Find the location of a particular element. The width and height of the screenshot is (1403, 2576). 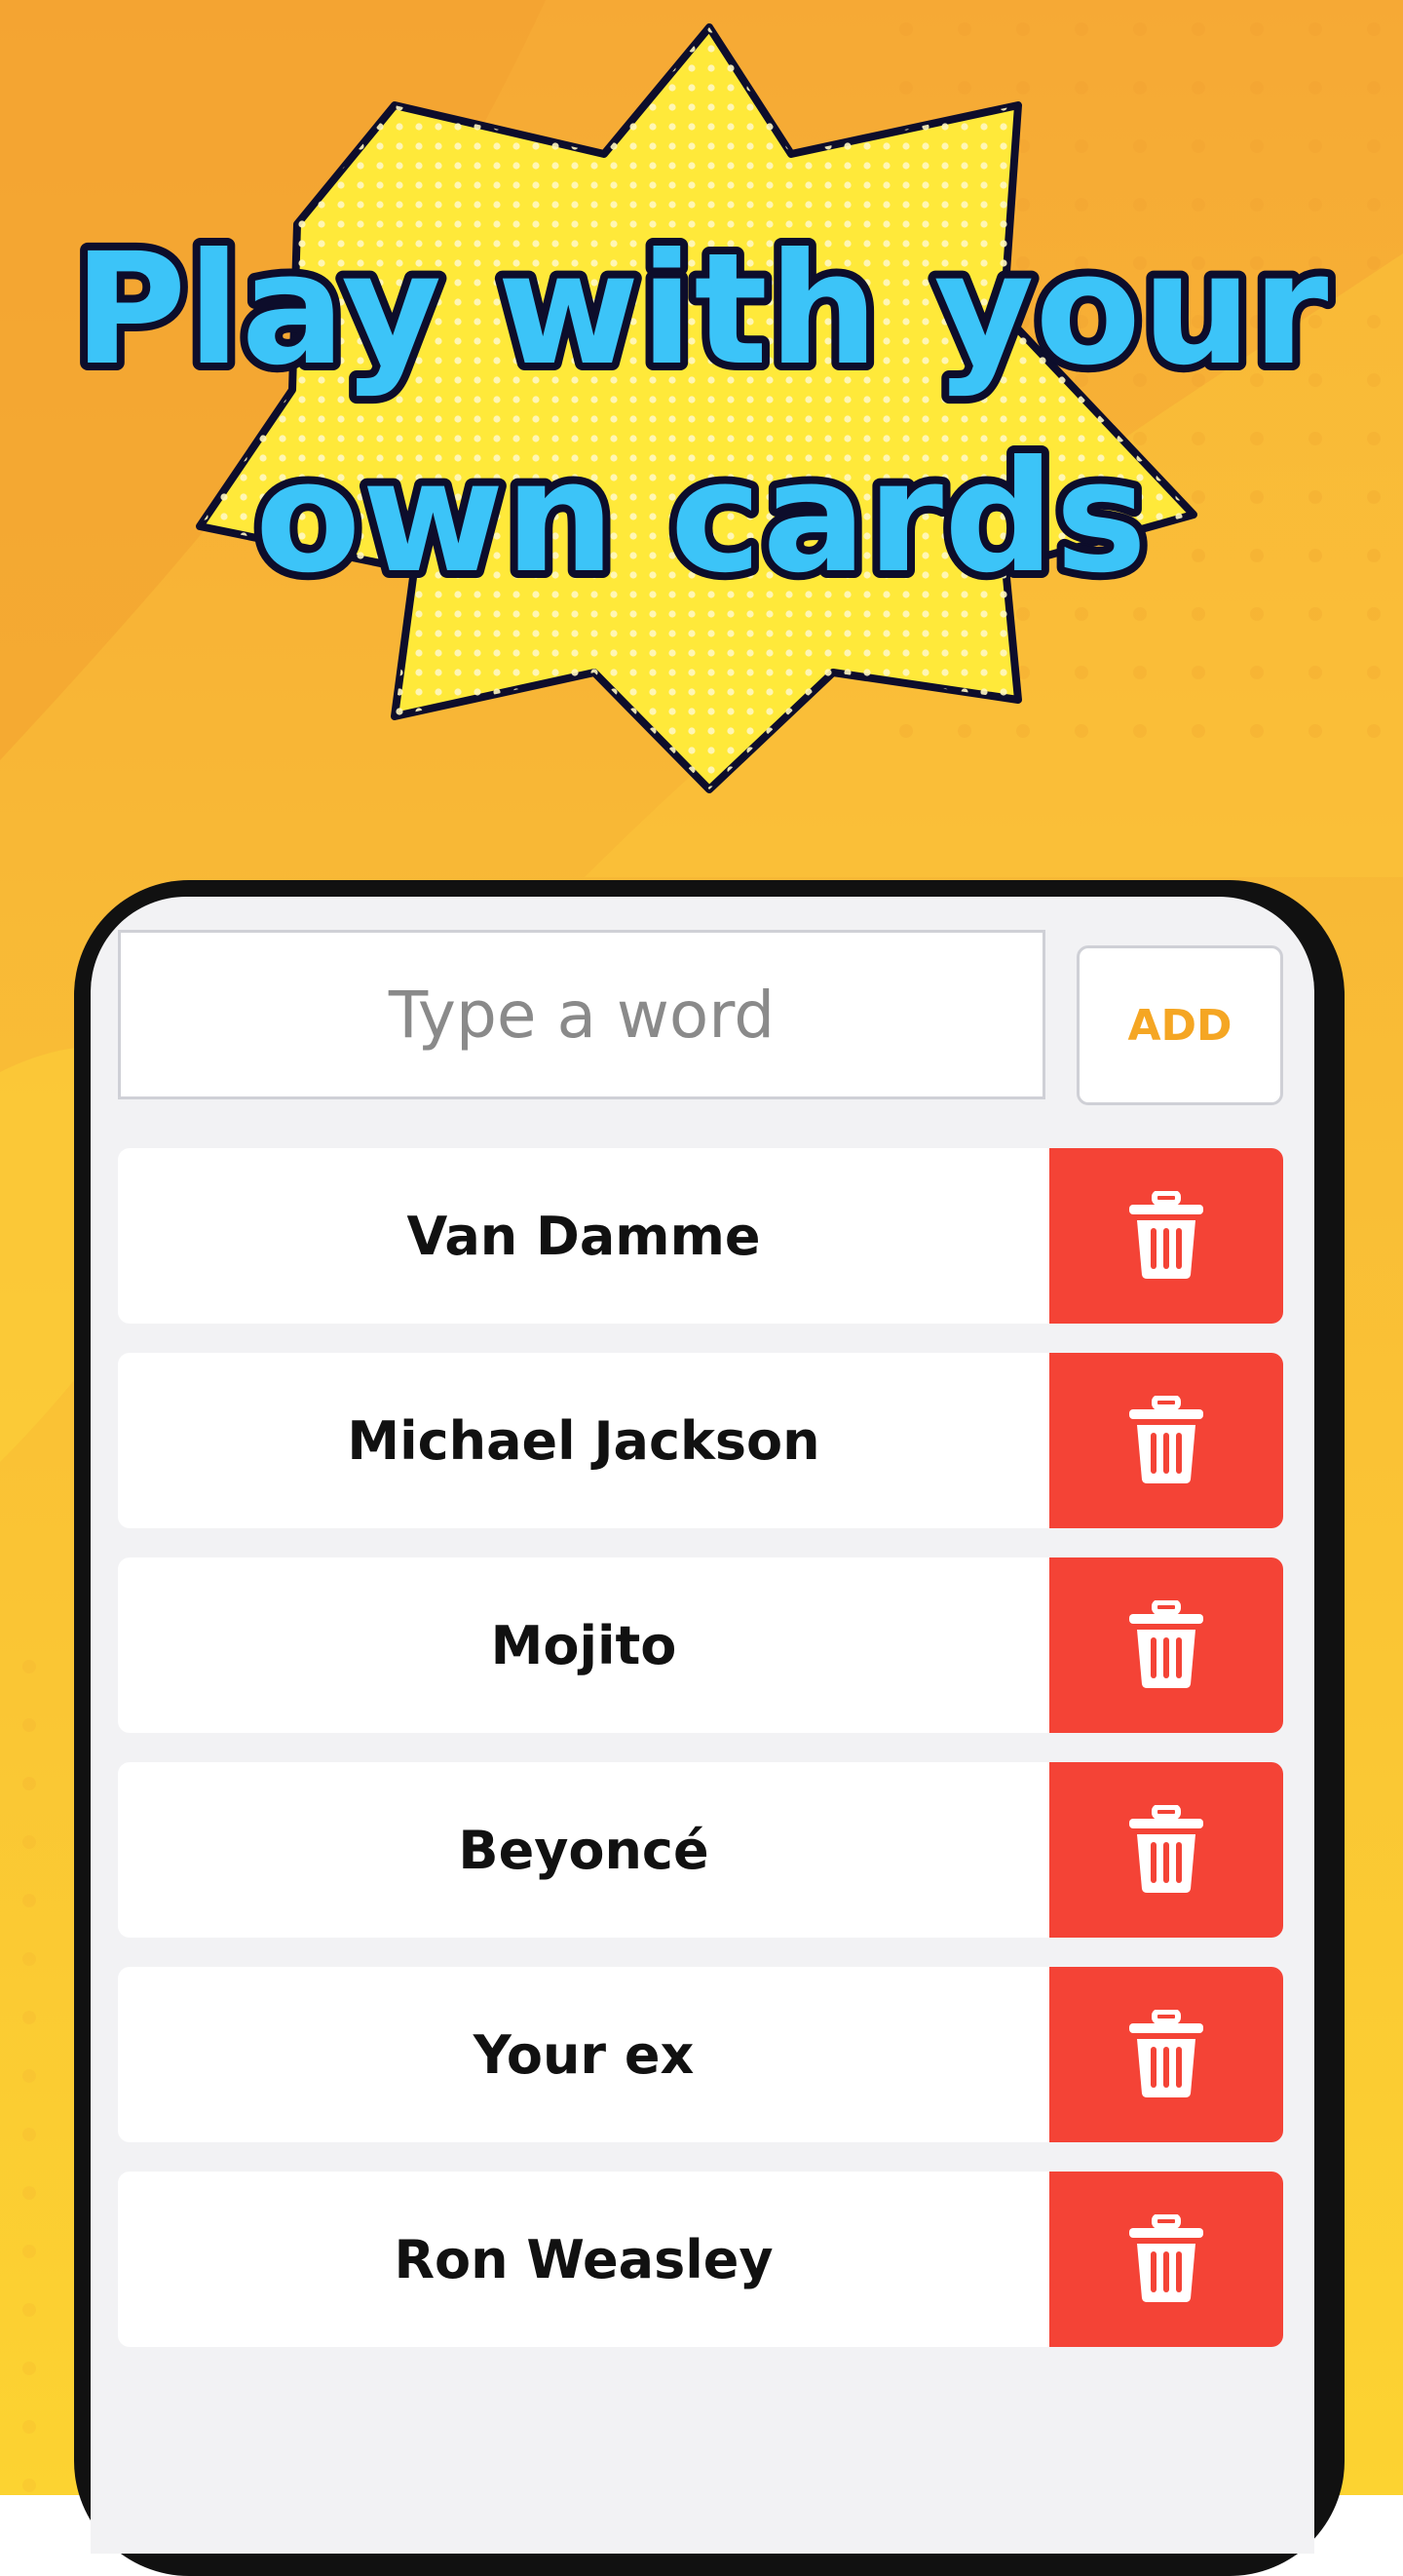

headline-line-2: own cards is located at coordinates (701, 517).